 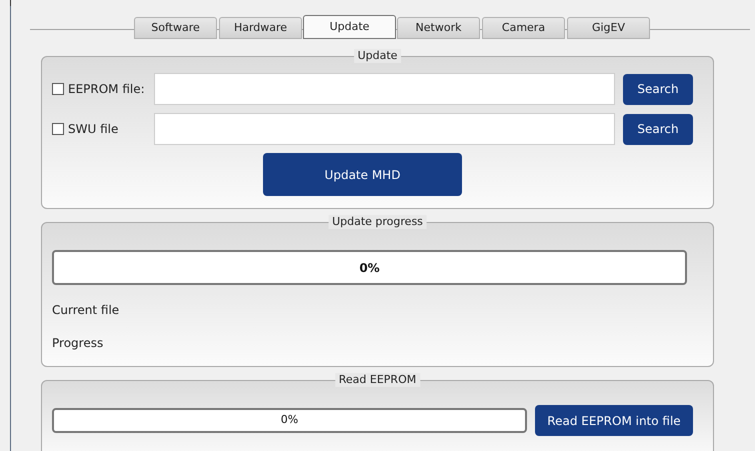 I want to click on tab: Hardware, so click(x=260, y=28).